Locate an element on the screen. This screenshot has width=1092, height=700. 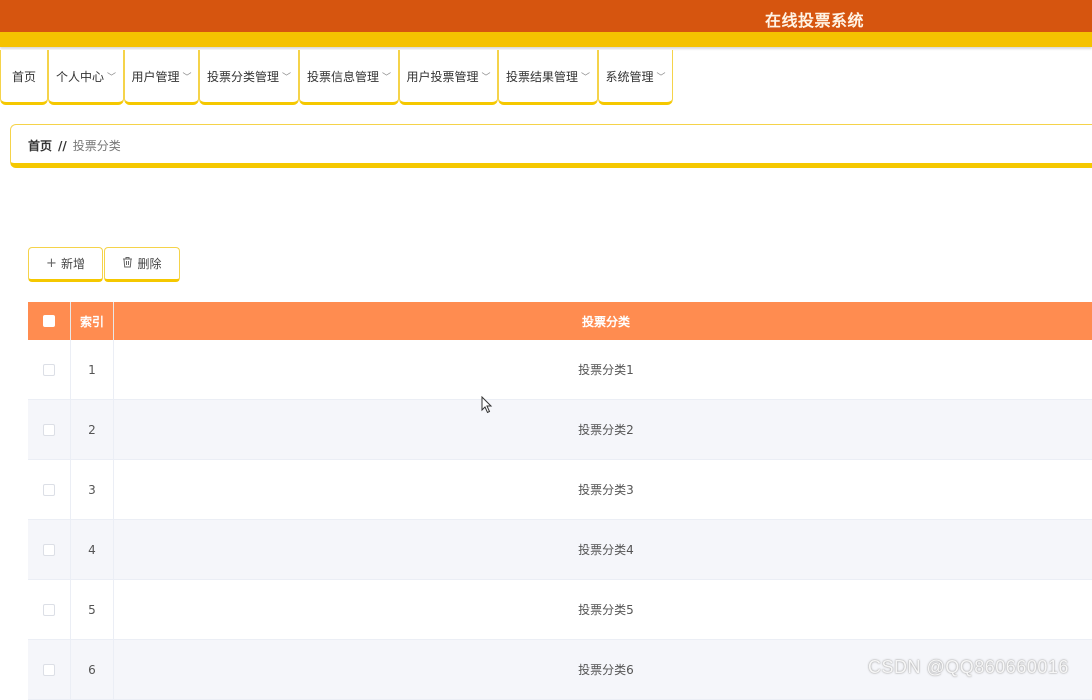
header-checkbox-cell is located at coordinates (49, 321).